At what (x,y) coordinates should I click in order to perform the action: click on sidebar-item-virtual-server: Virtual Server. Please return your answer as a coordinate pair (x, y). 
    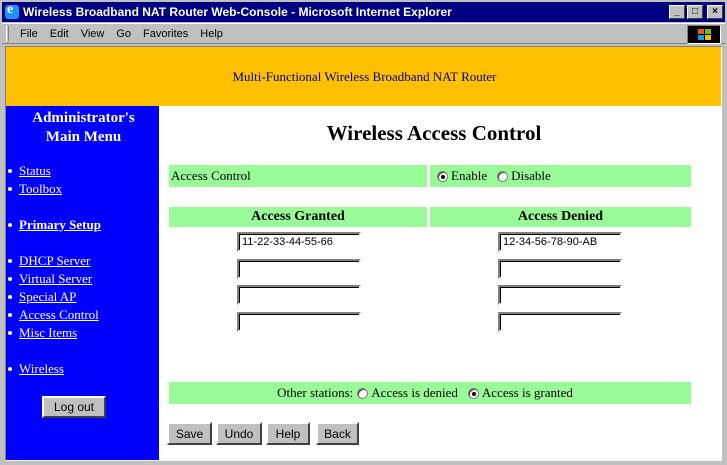
    Looking at the image, I should click on (50, 279).